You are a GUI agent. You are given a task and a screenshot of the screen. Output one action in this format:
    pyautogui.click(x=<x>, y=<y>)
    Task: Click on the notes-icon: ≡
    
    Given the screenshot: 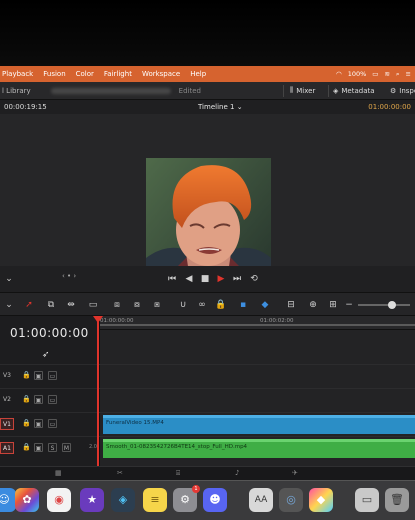 What is the action you would take?
    pyautogui.click(x=155, y=500)
    